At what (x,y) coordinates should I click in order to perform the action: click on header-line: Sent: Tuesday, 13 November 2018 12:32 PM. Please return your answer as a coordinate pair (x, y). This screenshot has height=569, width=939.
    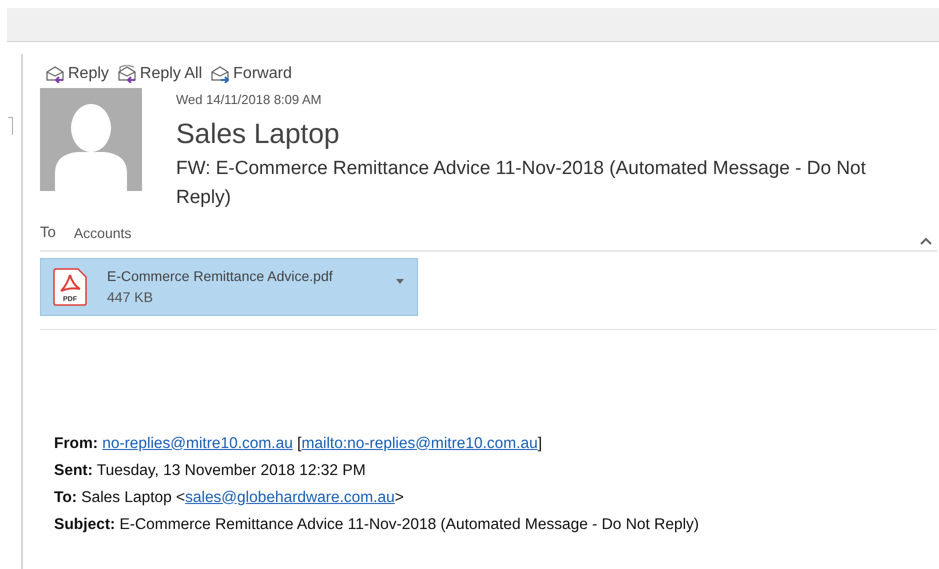
    Looking at the image, I should click on (210, 470).